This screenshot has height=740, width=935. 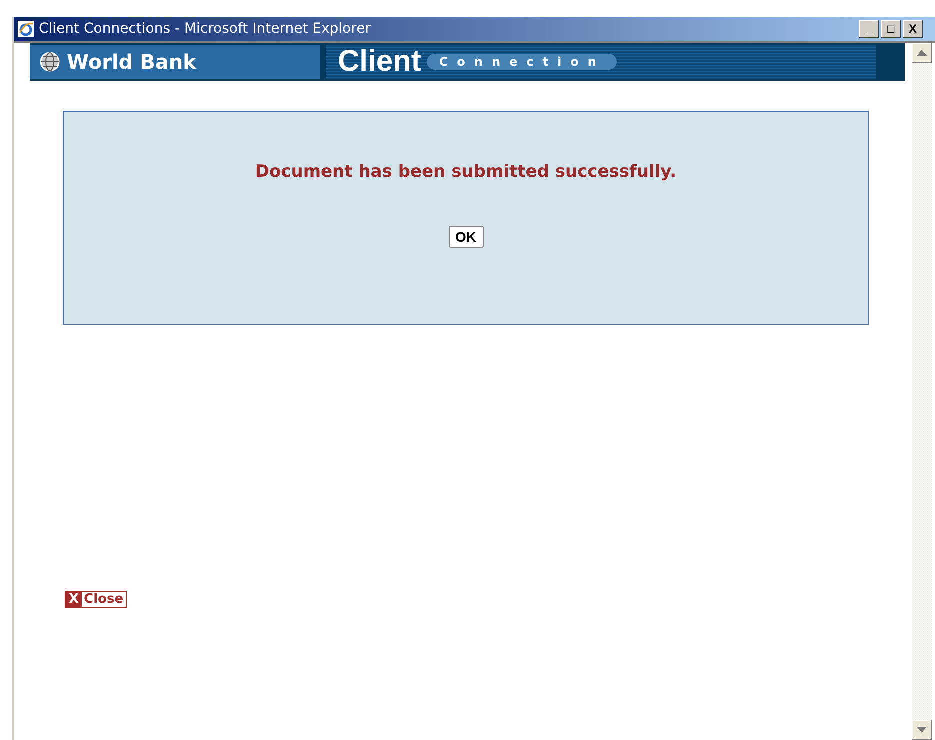 What do you see at coordinates (131, 62) in the screenshot?
I see `bank-name: World Bank` at bounding box center [131, 62].